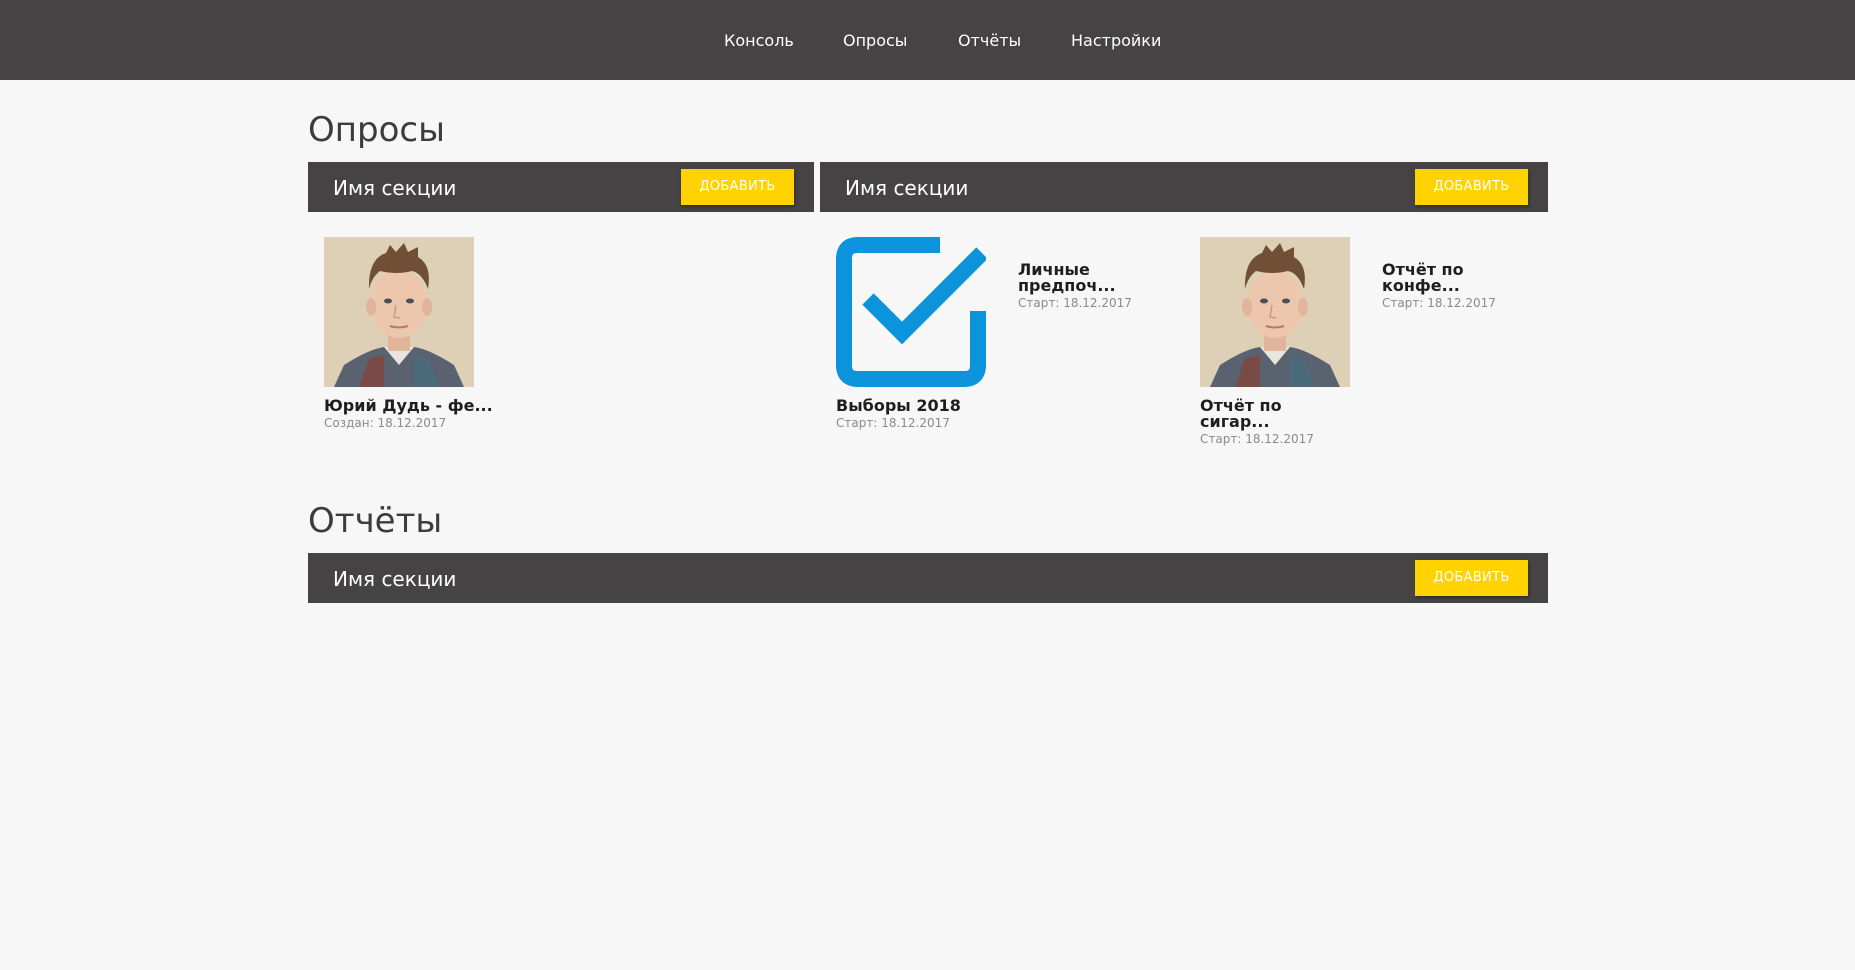  I want to click on nav-item-settings: Настройки, so click(1116, 41).